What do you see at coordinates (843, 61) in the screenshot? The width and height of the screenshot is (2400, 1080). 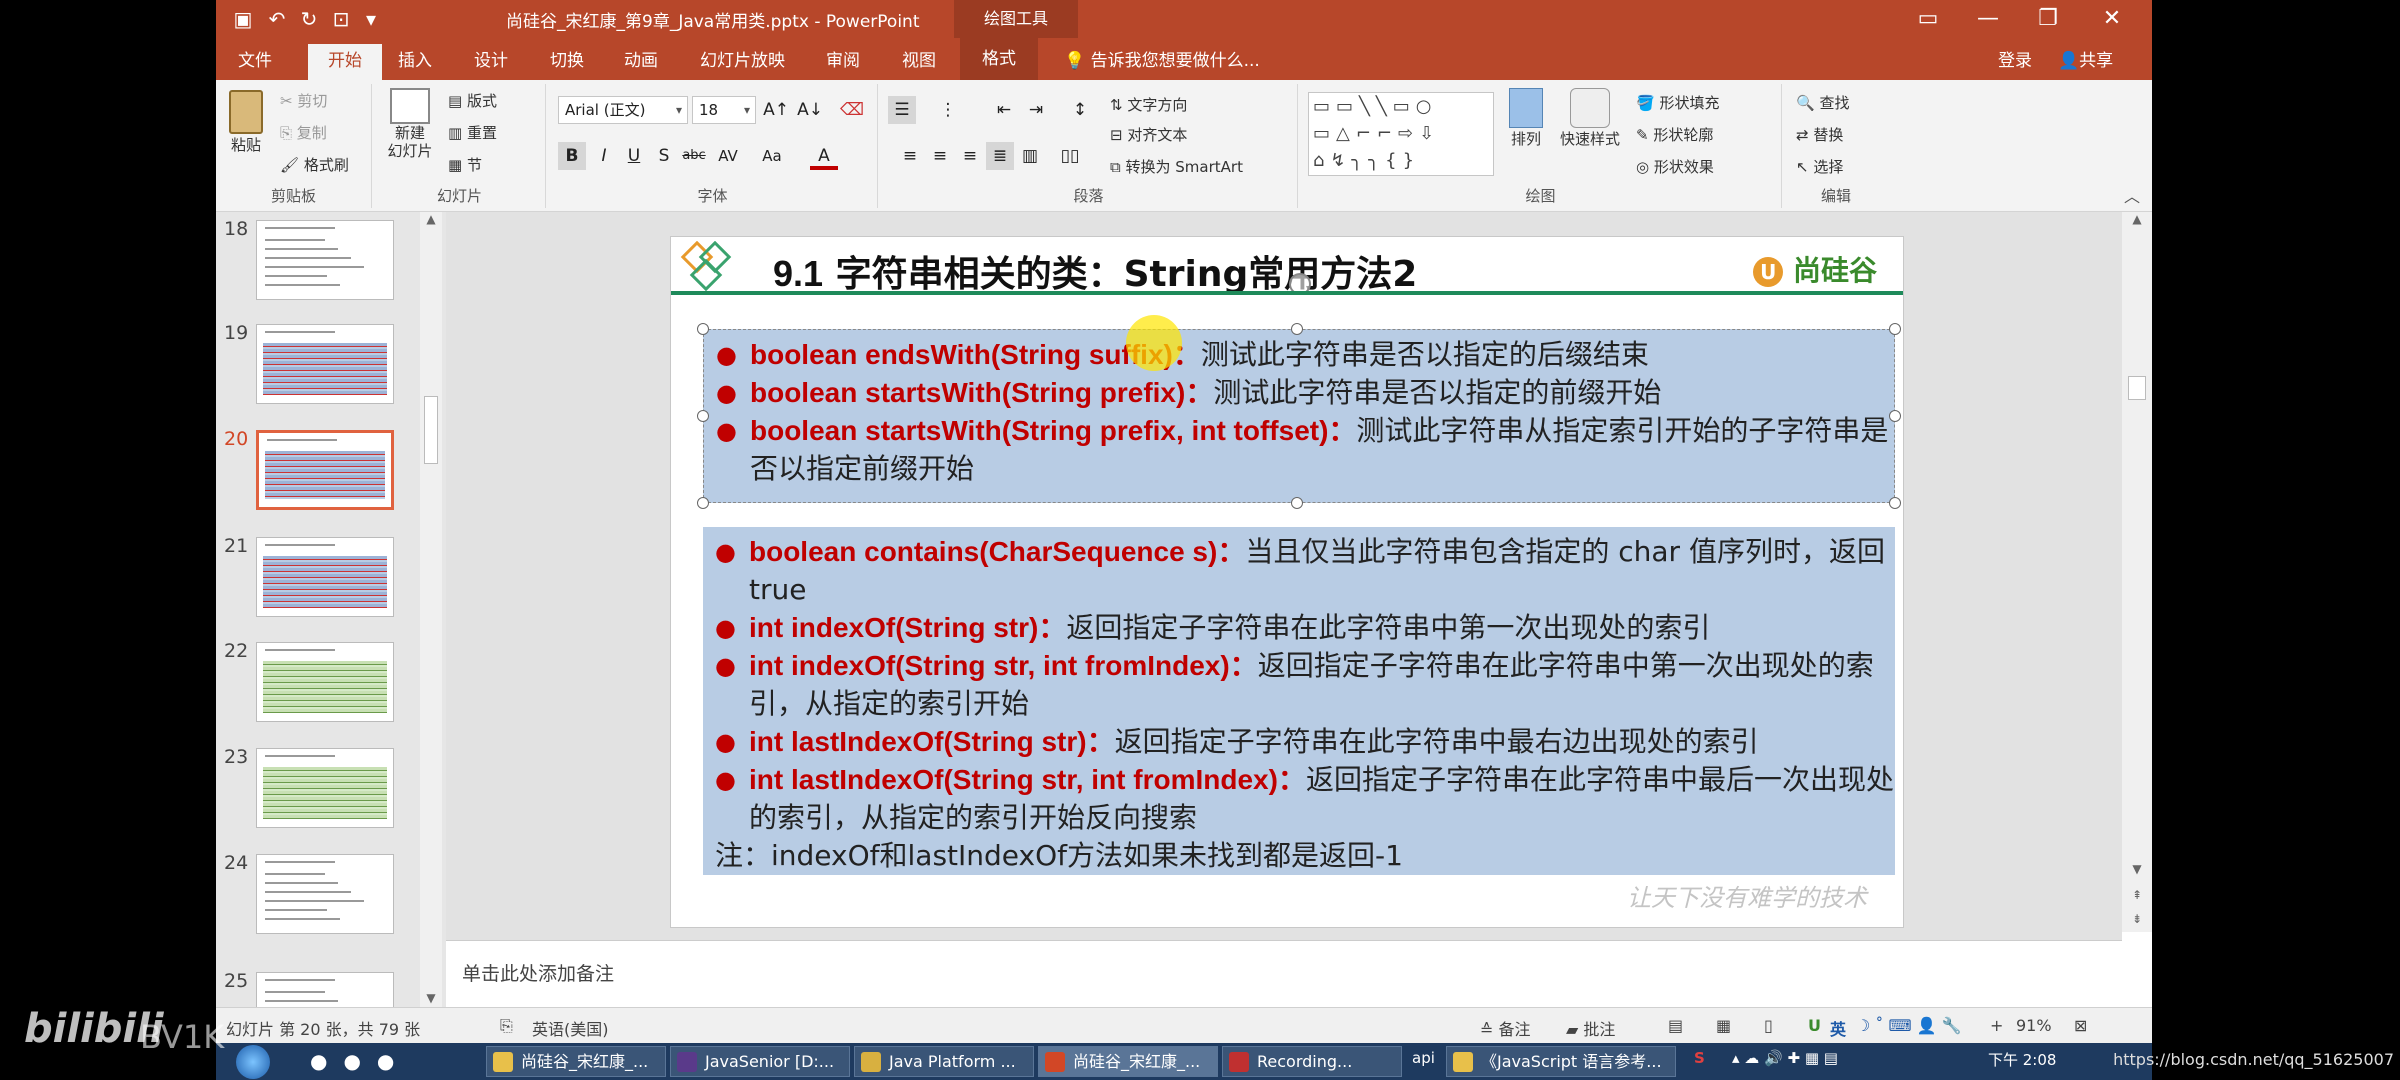 I see `tab-review: 审阅` at bounding box center [843, 61].